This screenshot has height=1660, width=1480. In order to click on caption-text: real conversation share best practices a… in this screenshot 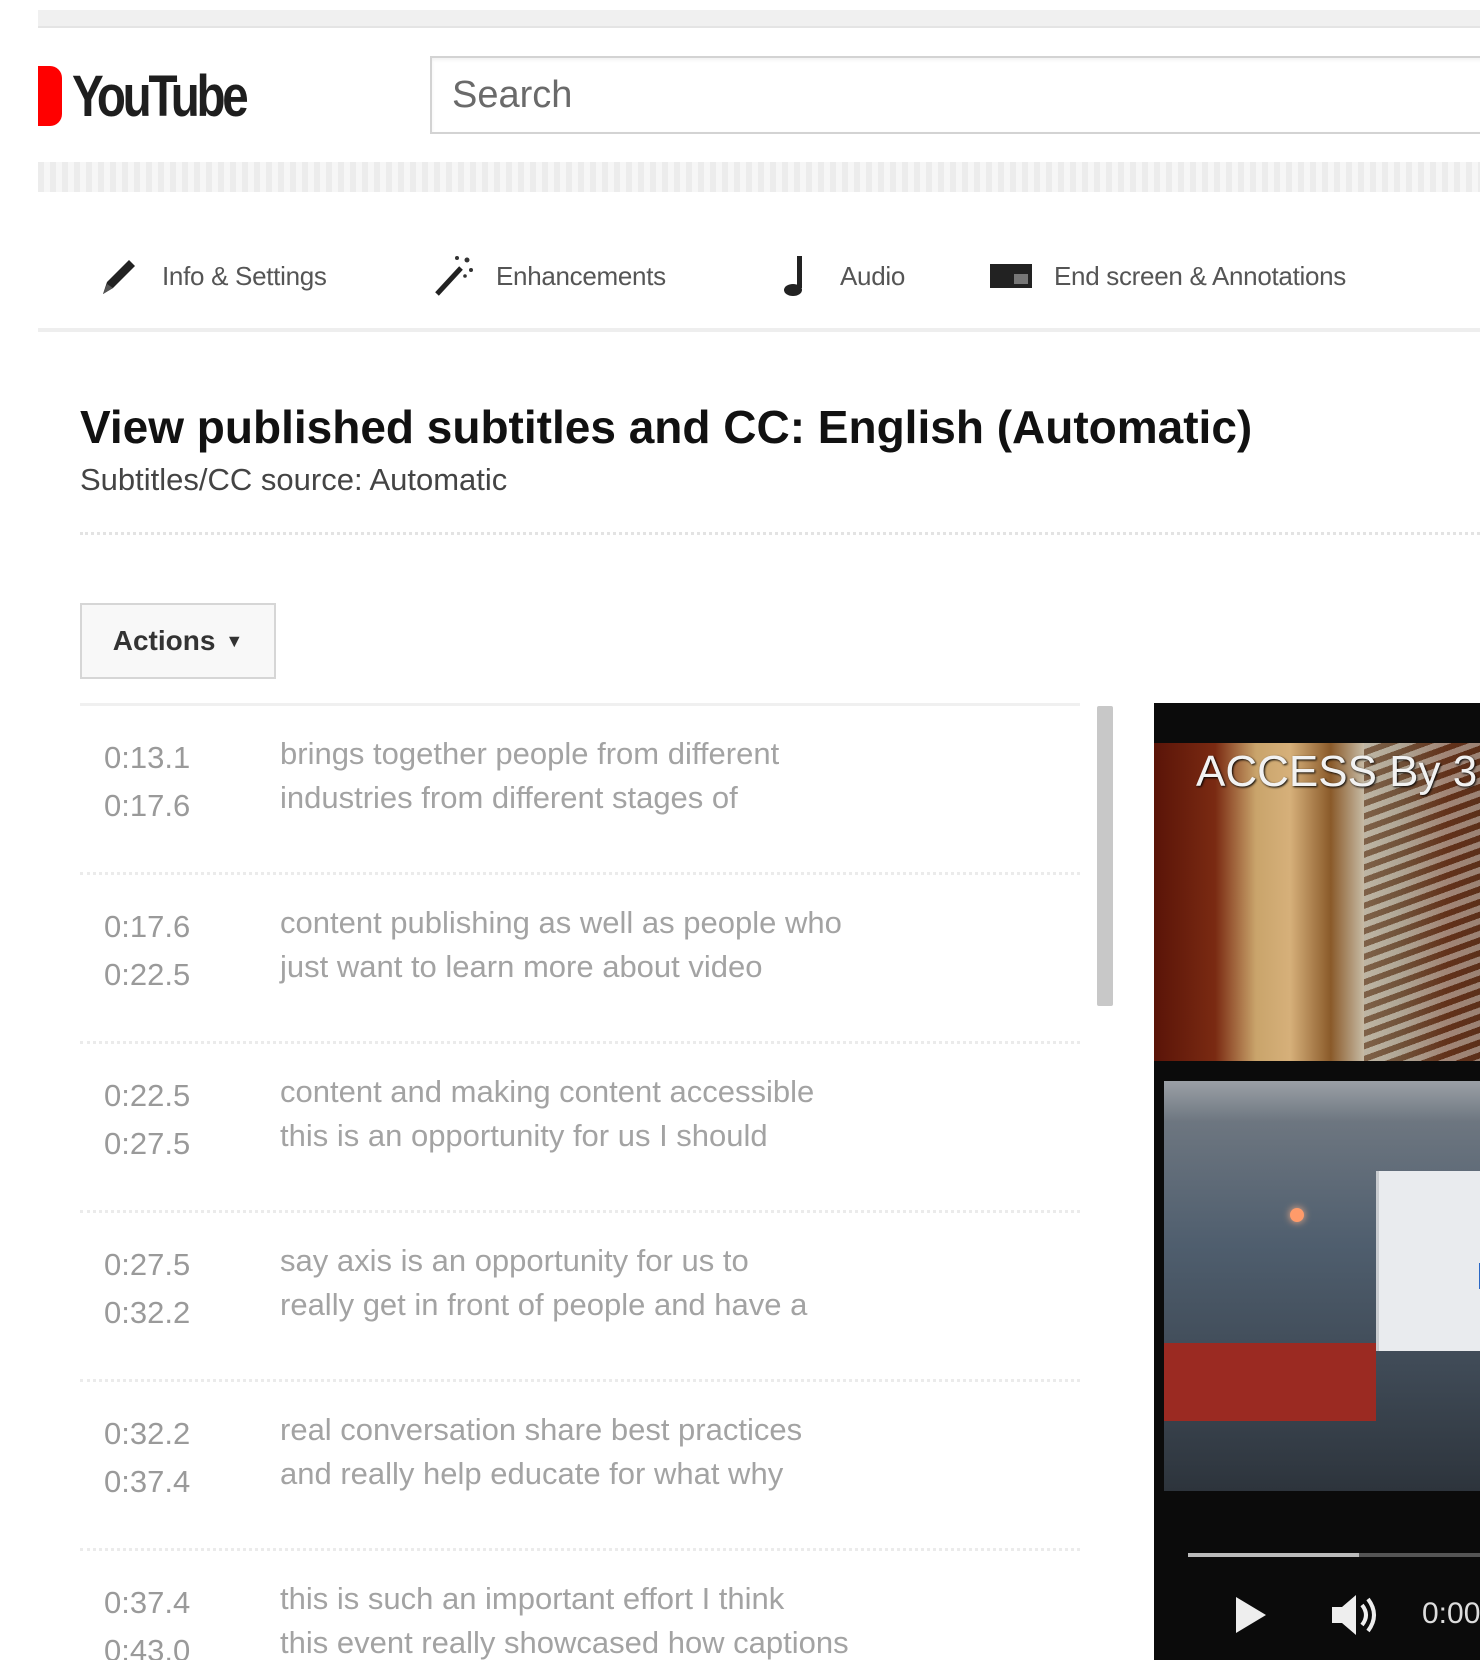, I will do `click(541, 1452)`.